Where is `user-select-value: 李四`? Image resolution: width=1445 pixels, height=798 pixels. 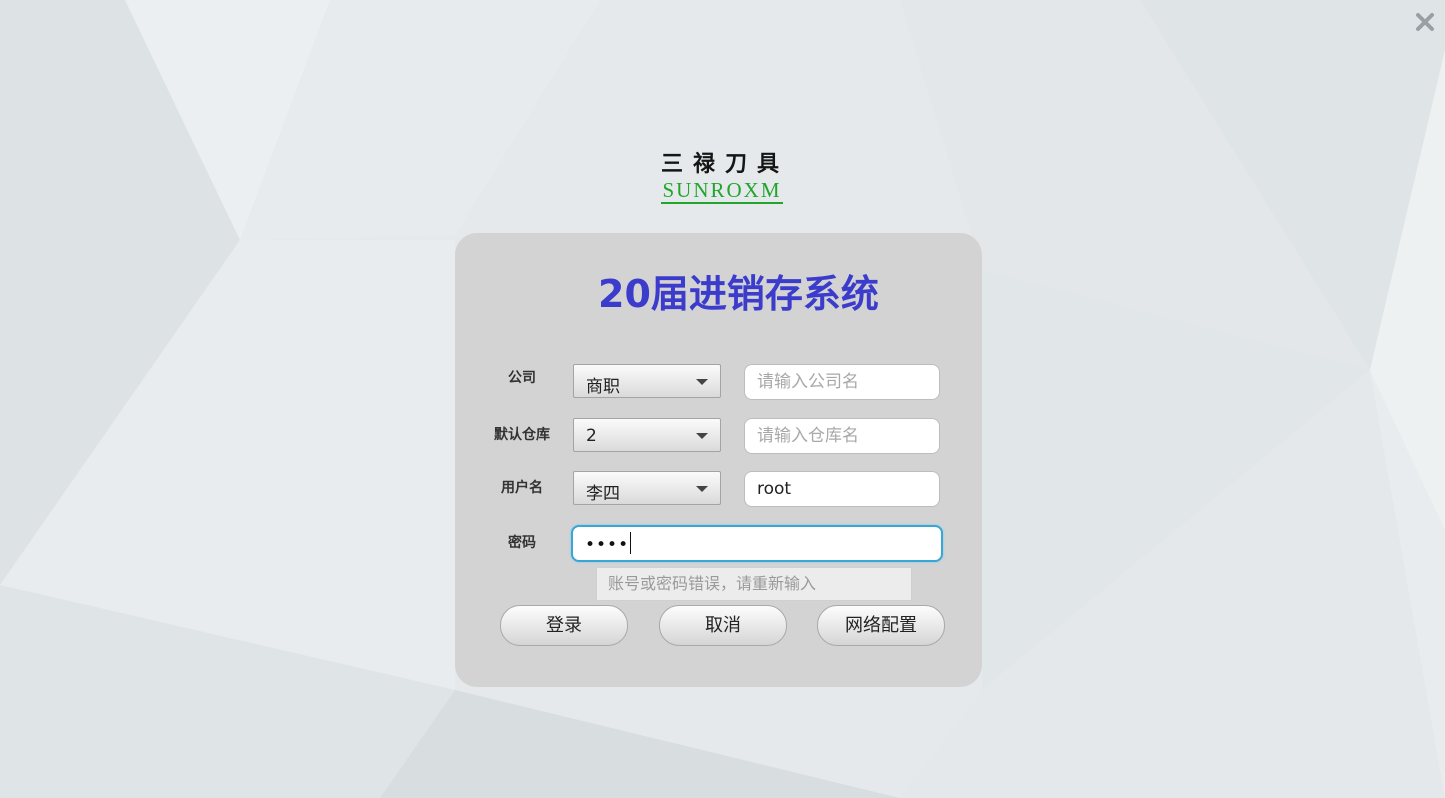 user-select-value: 李四 is located at coordinates (603, 494).